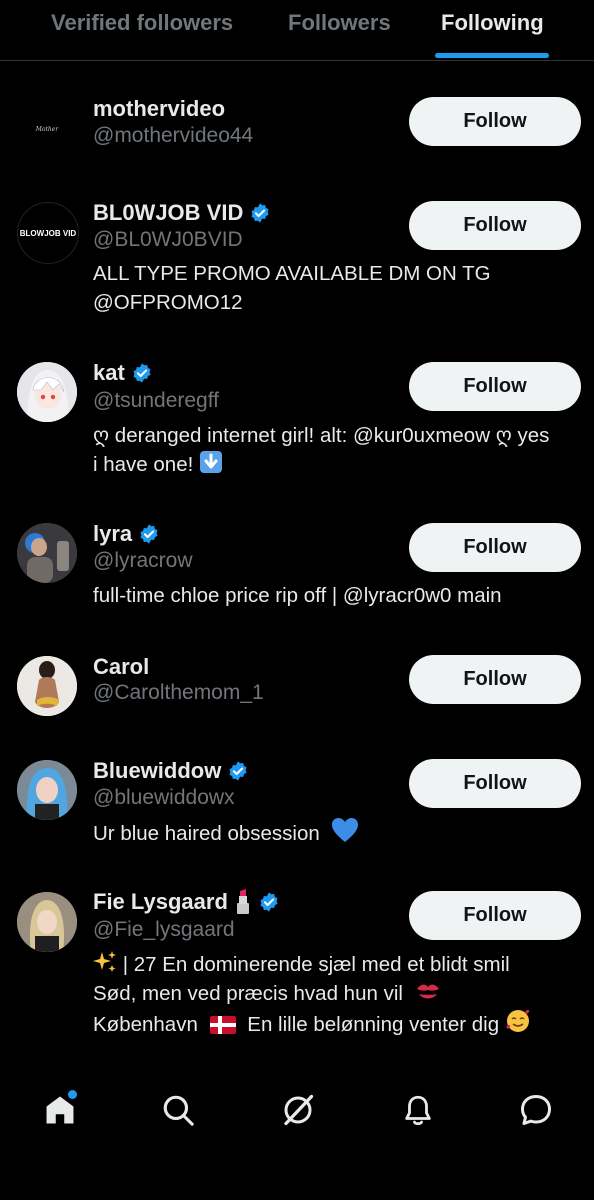  I want to click on account-bio: Ur blue haired obsession, so click(333, 832).